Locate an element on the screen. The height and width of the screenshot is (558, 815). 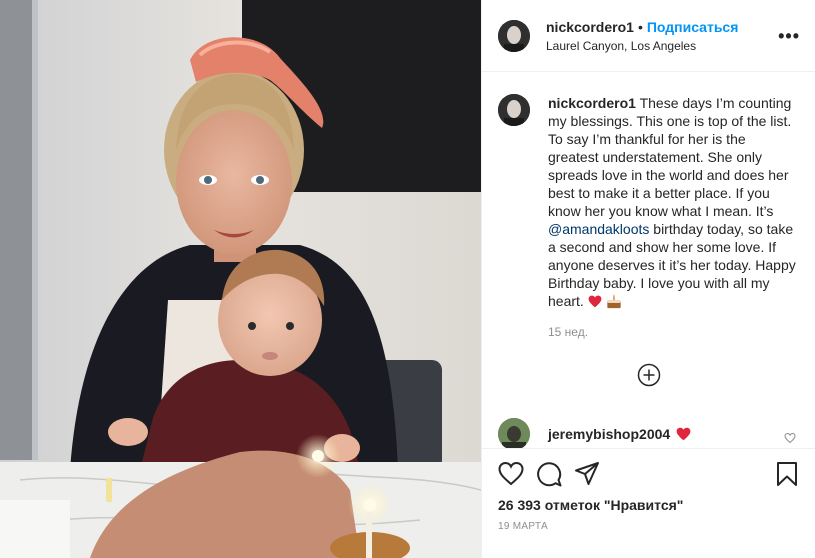
caption-avatar-image is located at coordinates (514, 110).